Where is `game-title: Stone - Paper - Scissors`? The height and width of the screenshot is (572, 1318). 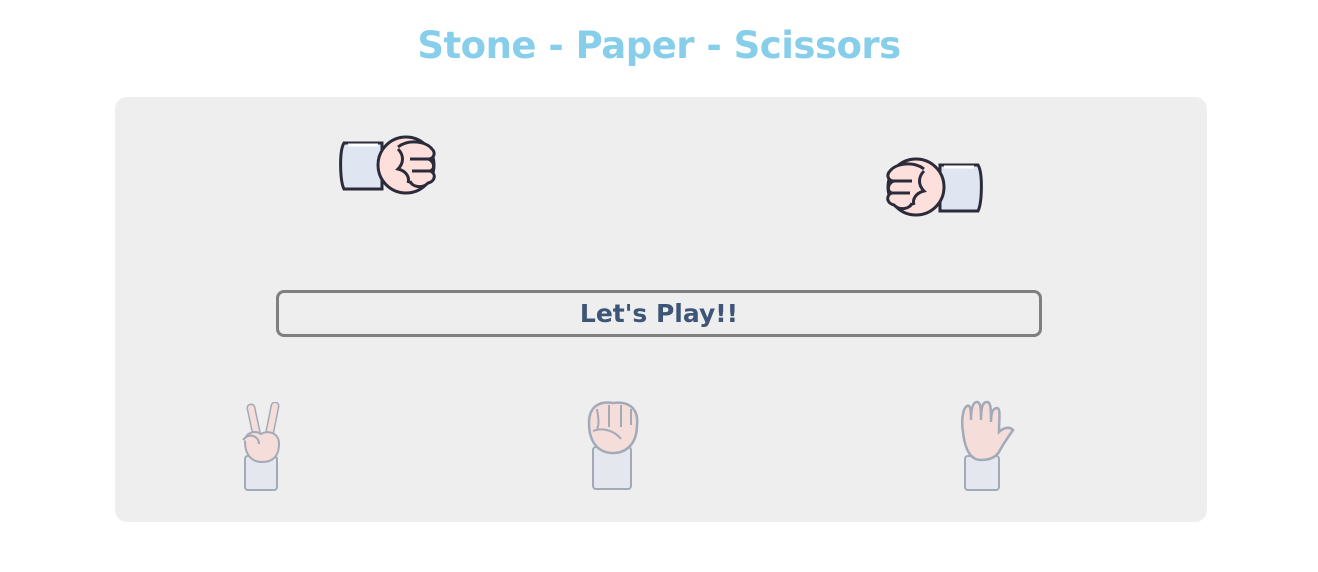 game-title: Stone - Paper - Scissors is located at coordinates (659, 45).